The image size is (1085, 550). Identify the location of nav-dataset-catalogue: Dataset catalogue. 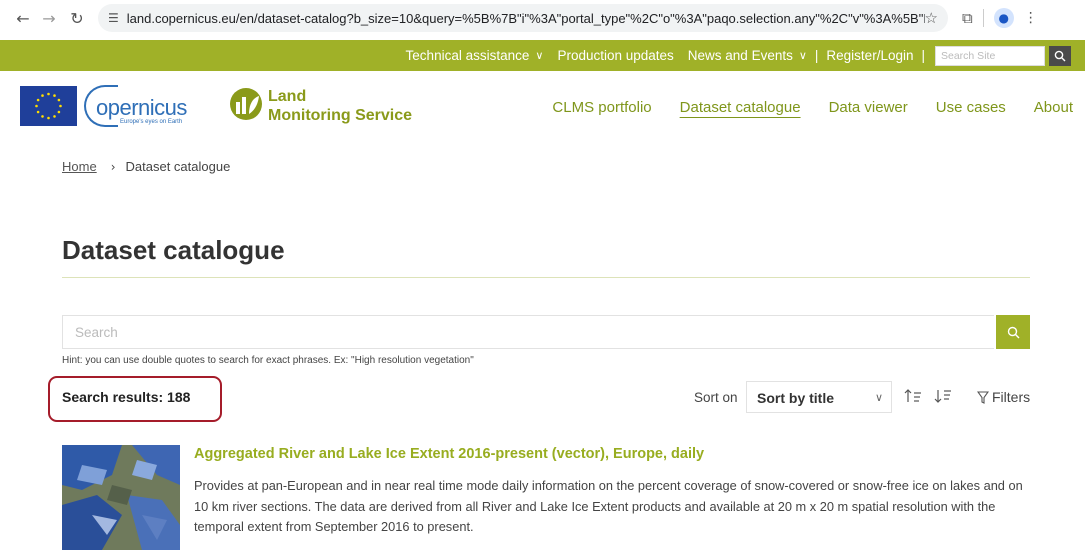
(740, 107).